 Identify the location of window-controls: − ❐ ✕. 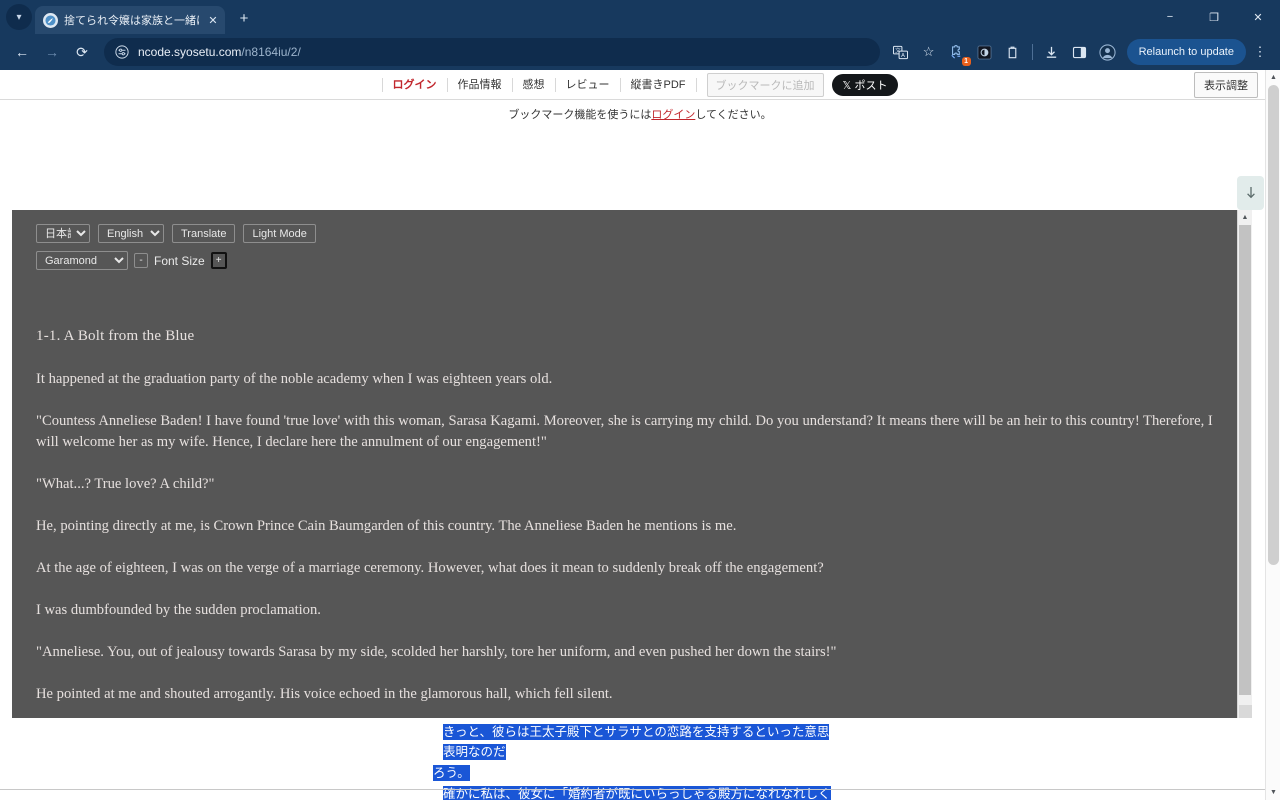
(1214, 17).